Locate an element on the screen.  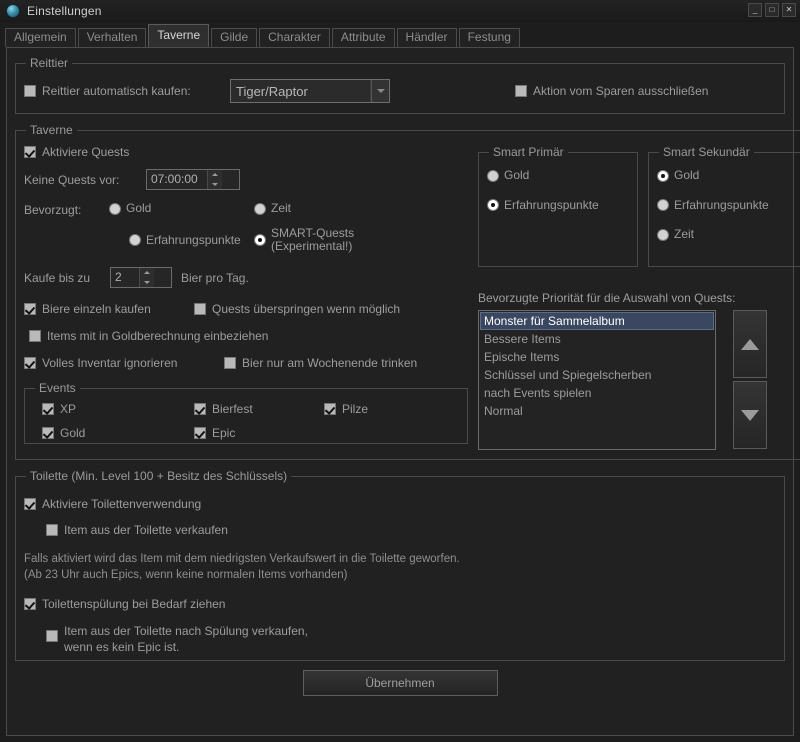
select-mount-type: Tiger/Raptor is located at coordinates (310, 91).